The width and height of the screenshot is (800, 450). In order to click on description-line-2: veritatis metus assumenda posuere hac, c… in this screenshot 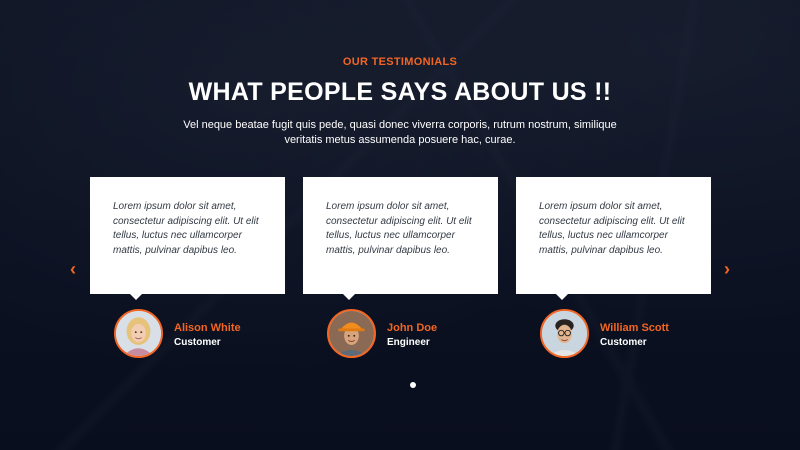, I will do `click(400, 140)`.